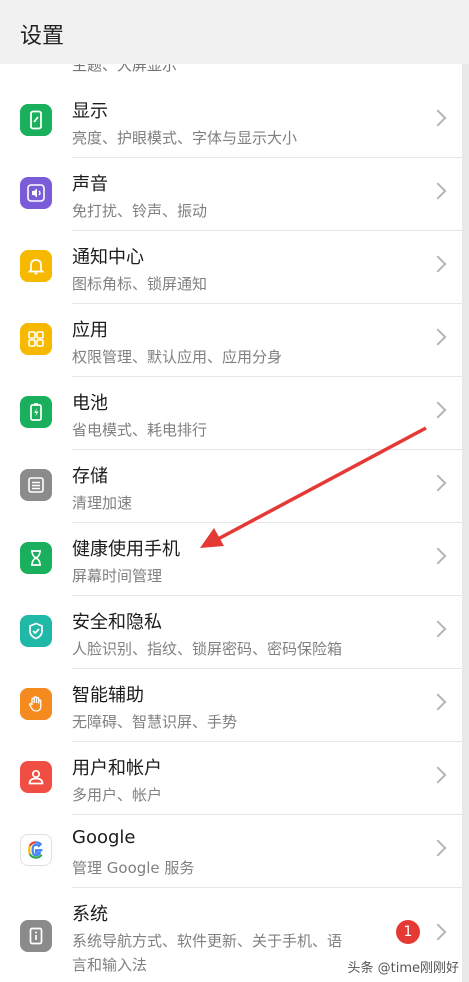  What do you see at coordinates (117, 795) in the screenshot?
I see `settings-item-subtitle: 多用户、帐户` at bounding box center [117, 795].